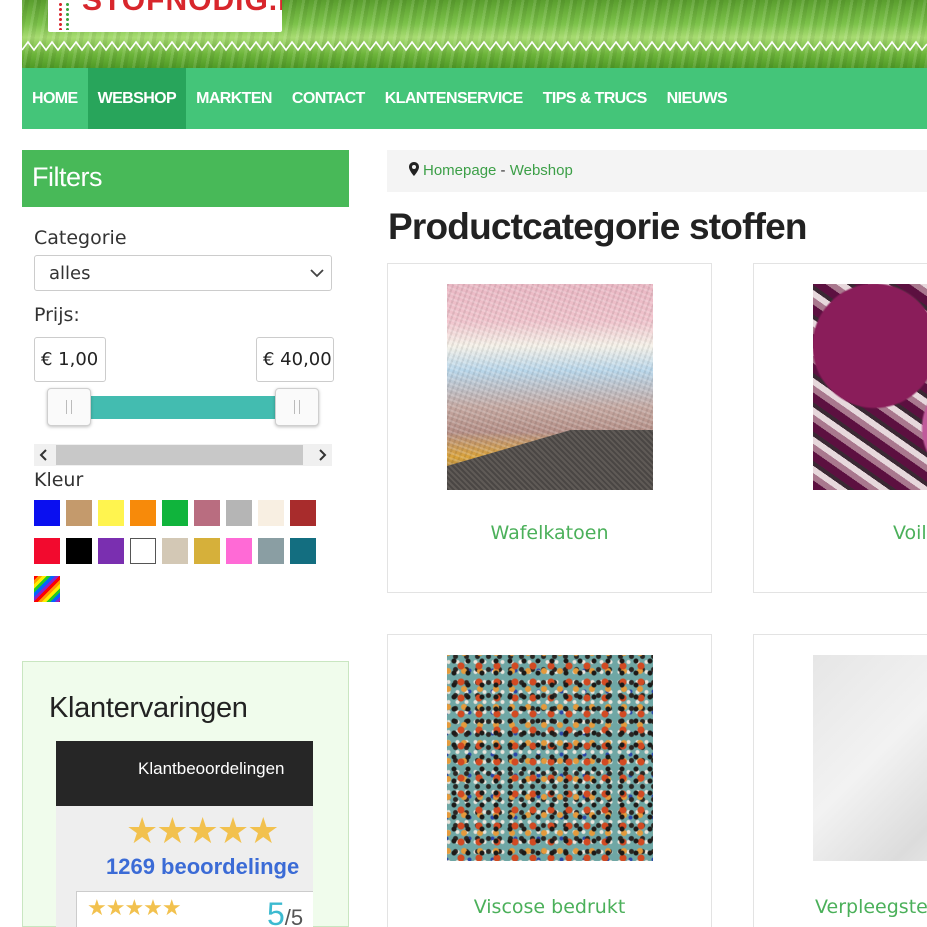  Describe the element at coordinates (55, 98) in the screenshot. I see `nav-home: HOME` at that location.